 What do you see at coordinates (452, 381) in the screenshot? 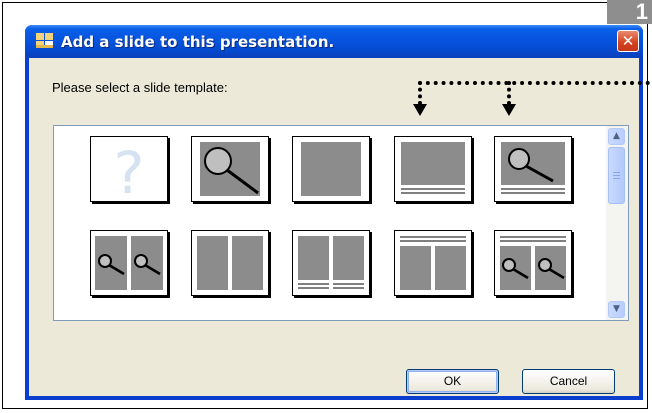
I see `ok-button: OK` at bounding box center [452, 381].